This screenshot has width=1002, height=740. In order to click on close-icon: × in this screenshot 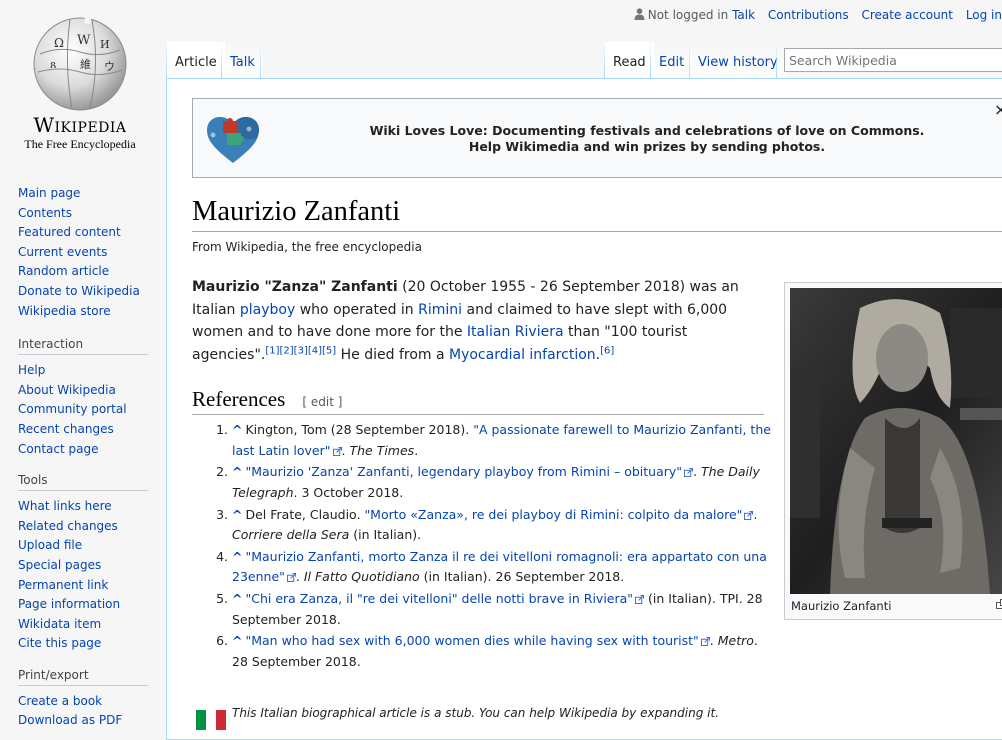, I will do `click(998, 109)`.